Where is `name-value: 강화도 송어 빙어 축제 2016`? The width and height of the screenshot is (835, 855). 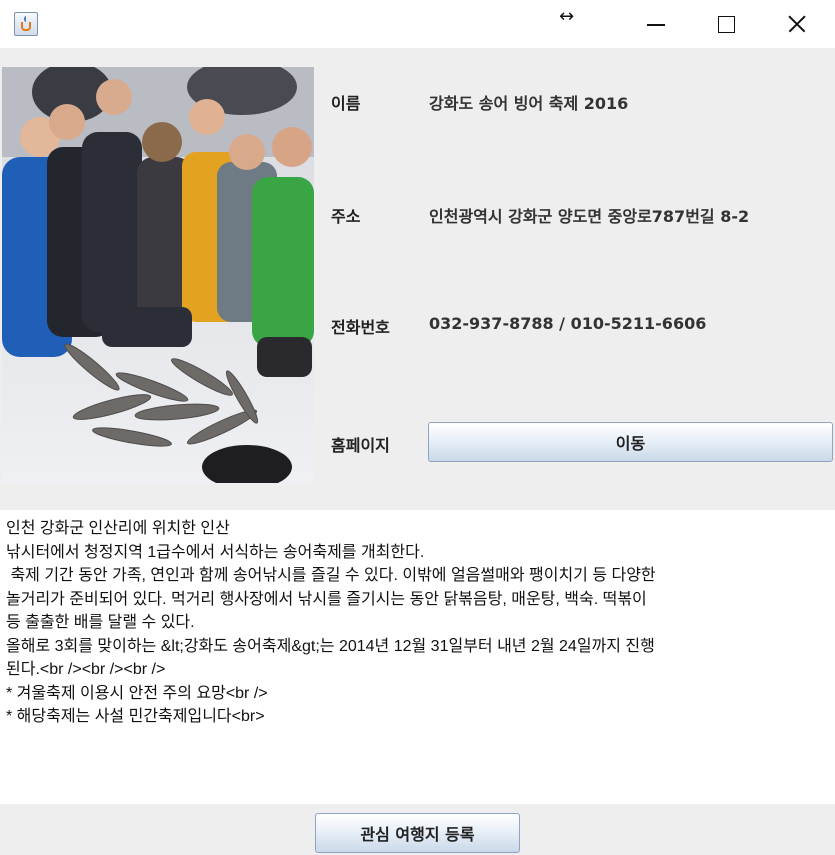 name-value: 강화도 송어 빙어 축제 2016 is located at coordinates (529, 103).